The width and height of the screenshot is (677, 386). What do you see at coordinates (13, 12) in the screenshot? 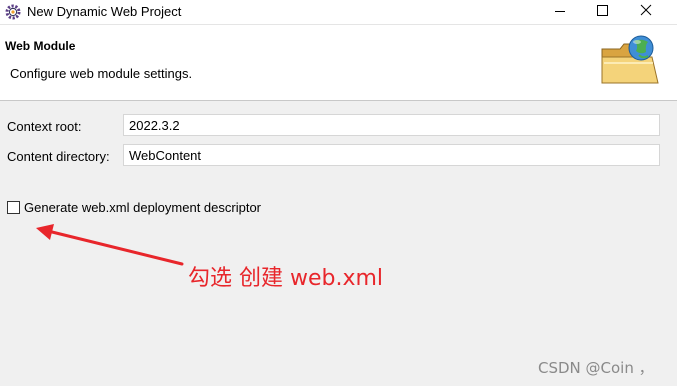
I see `eclipse-gear-icon` at bounding box center [13, 12].